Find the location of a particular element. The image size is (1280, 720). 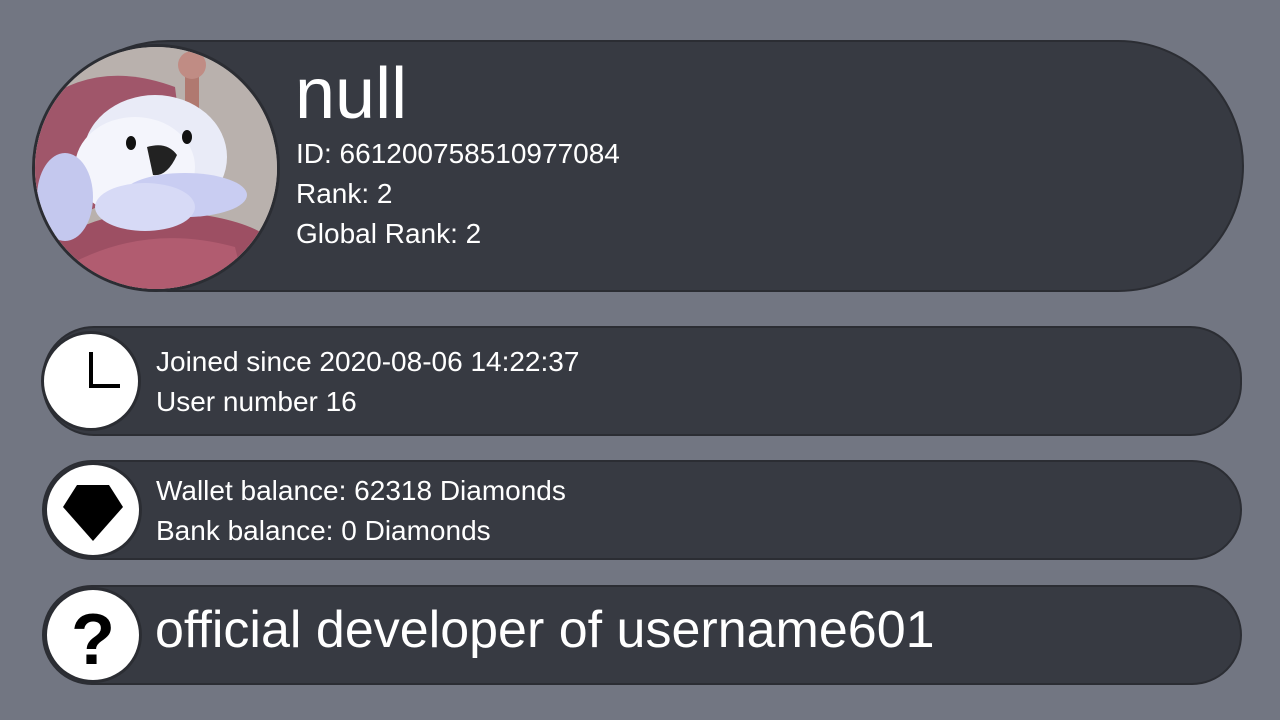

question-mark-icon: ? is located at coordinates (93, 635).